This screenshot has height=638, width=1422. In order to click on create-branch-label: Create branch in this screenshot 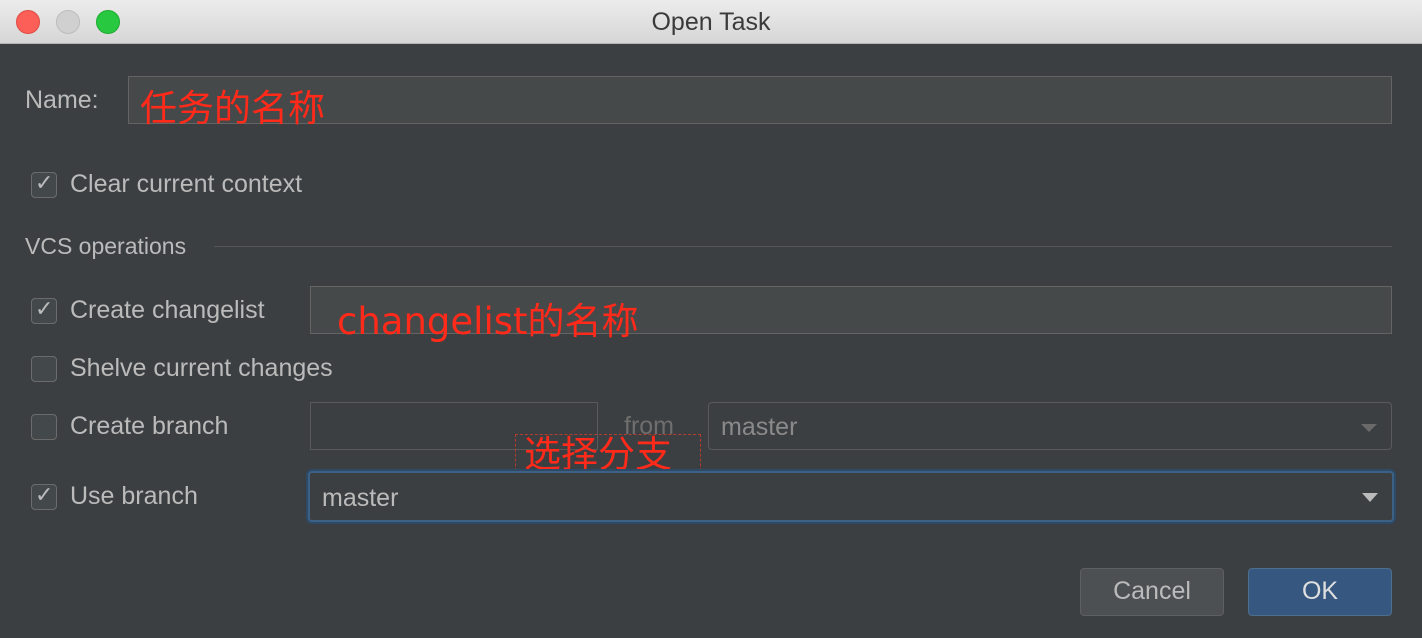, I will do `click(149, 426)`.